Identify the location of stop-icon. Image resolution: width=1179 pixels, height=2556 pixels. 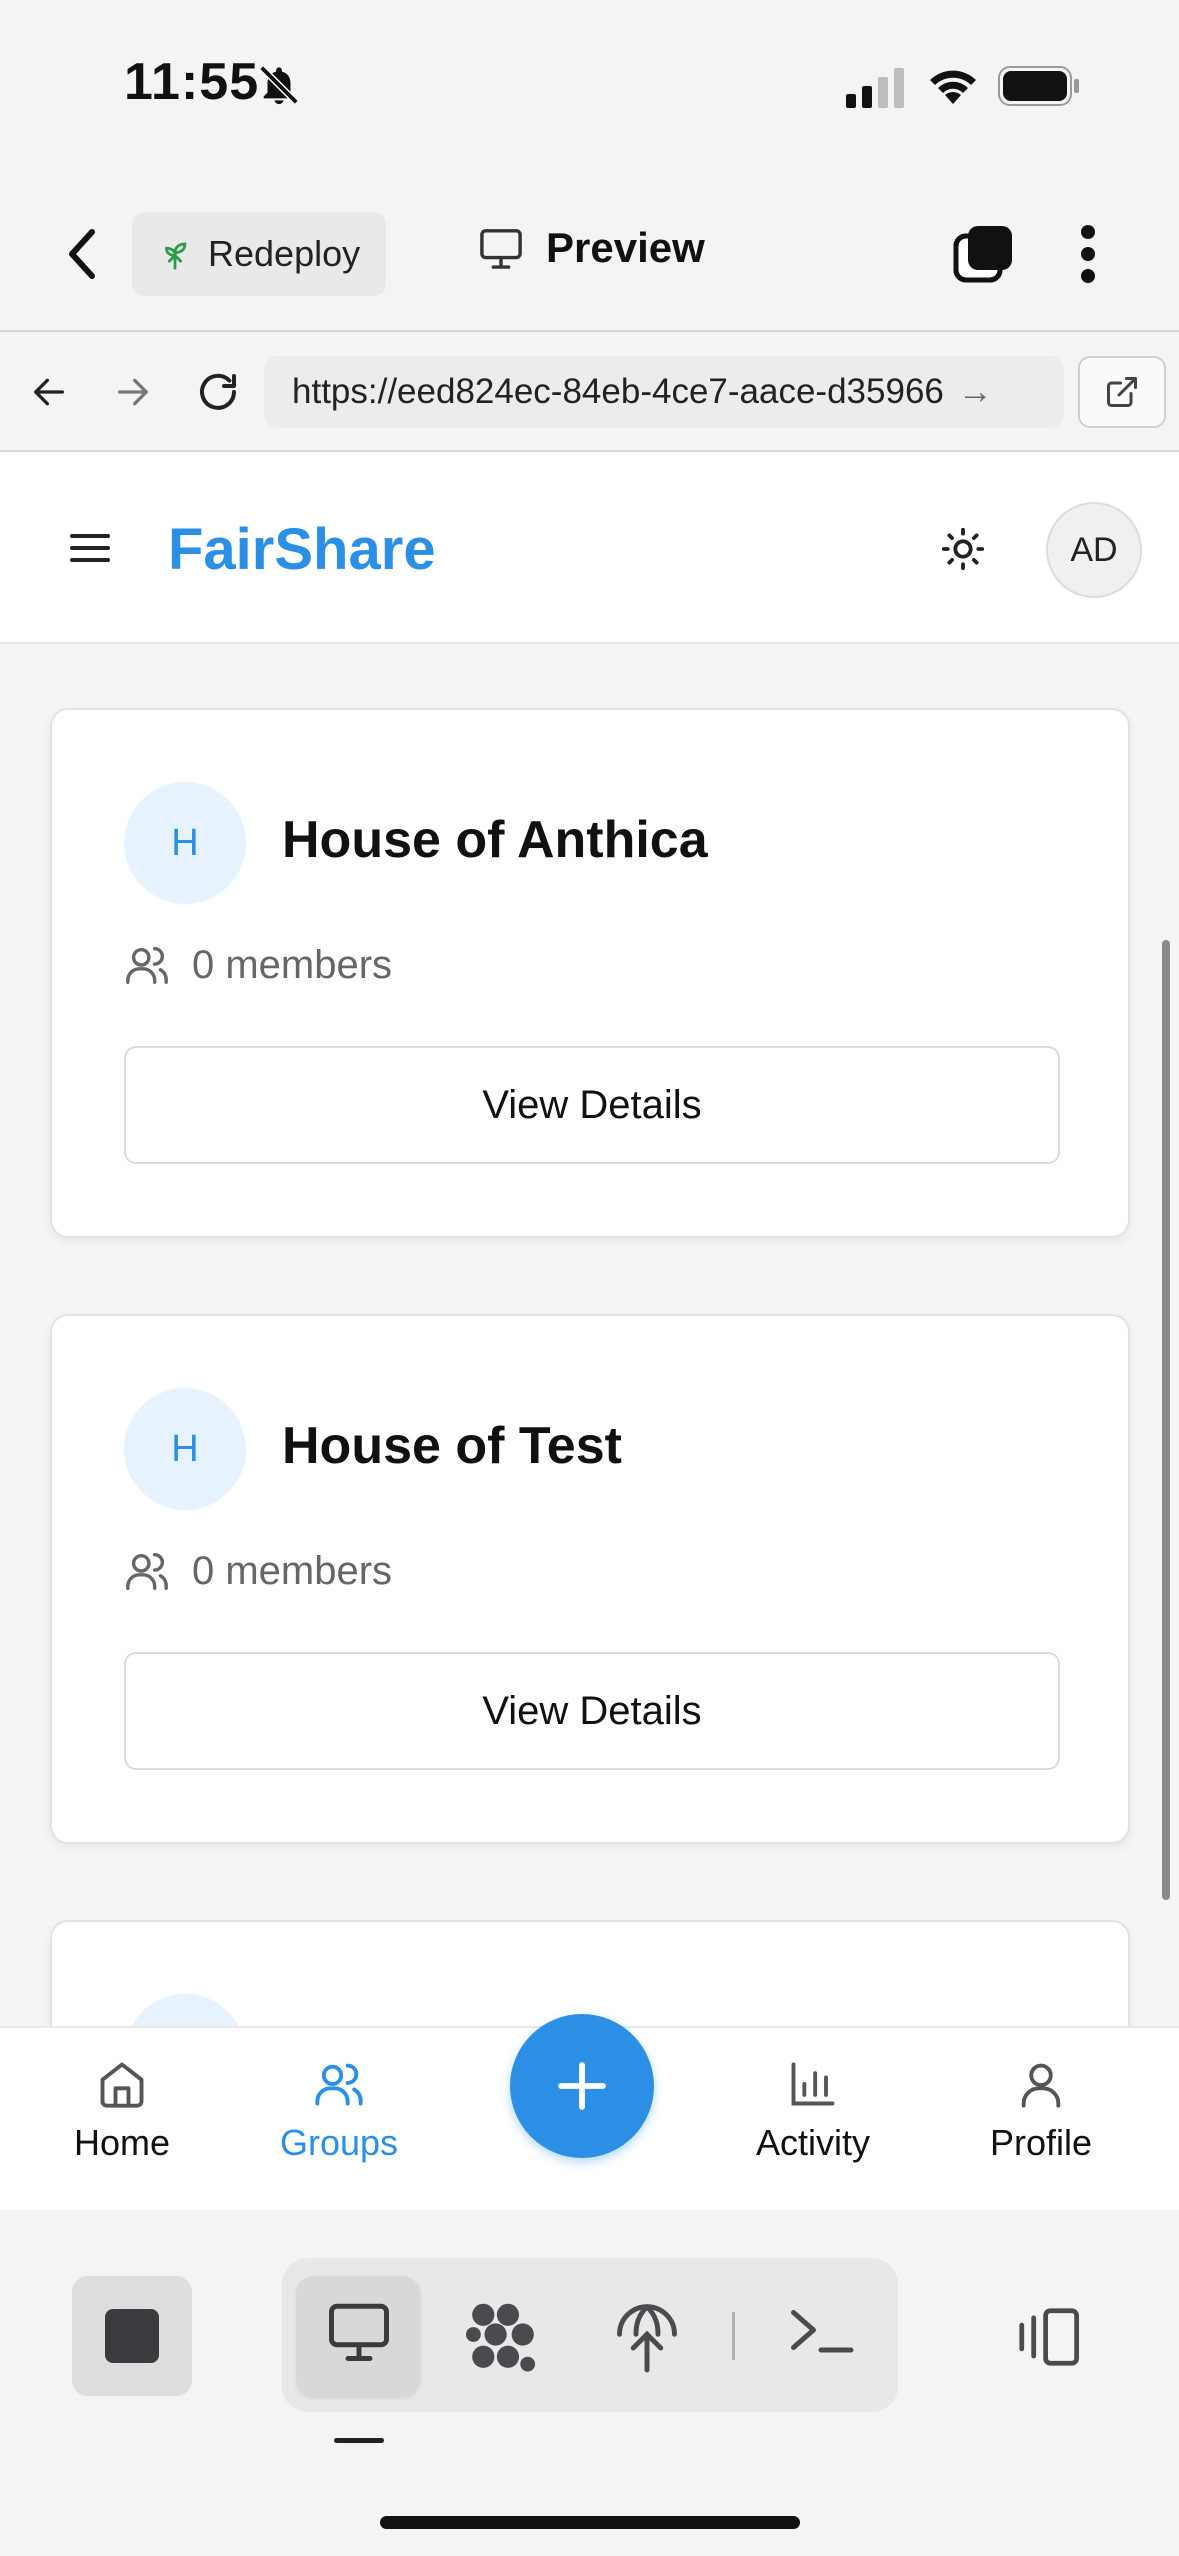
(132, 2336).